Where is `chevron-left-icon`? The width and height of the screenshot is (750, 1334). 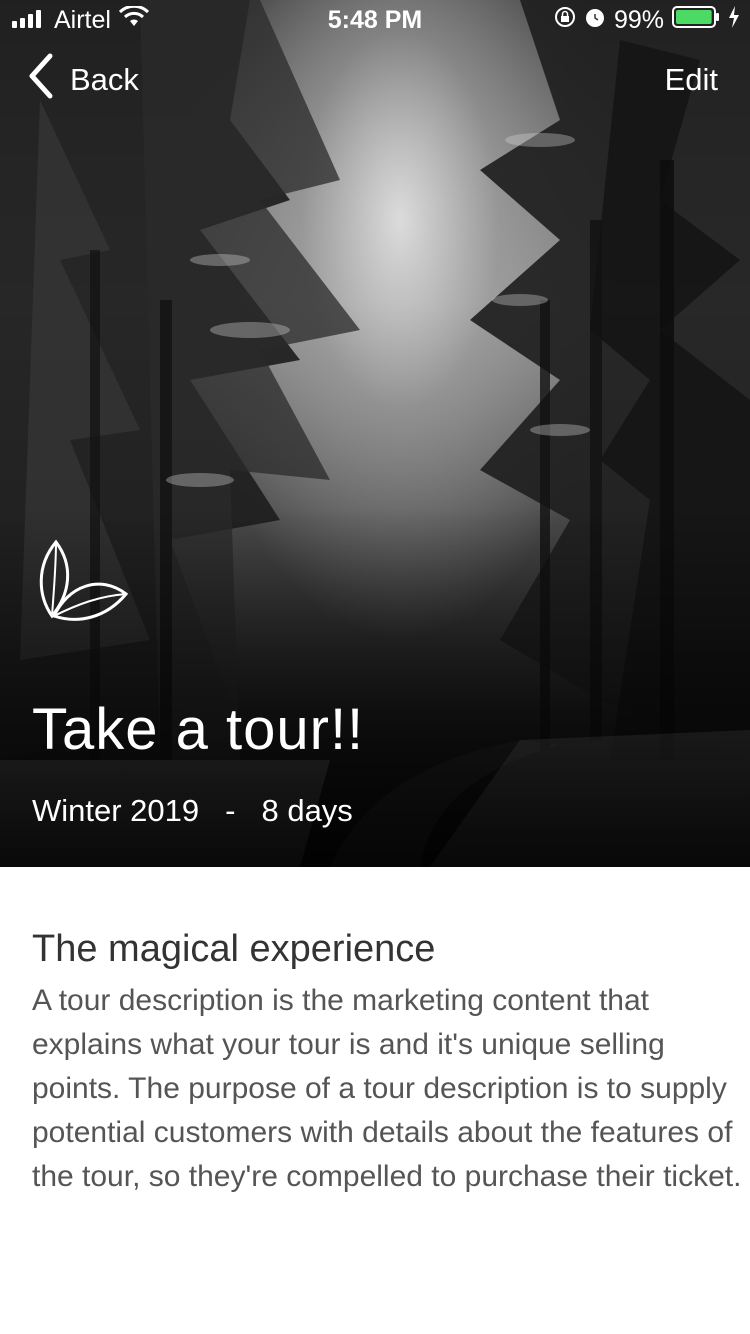
chevron-left-icon is located at coordinates (41, 80).